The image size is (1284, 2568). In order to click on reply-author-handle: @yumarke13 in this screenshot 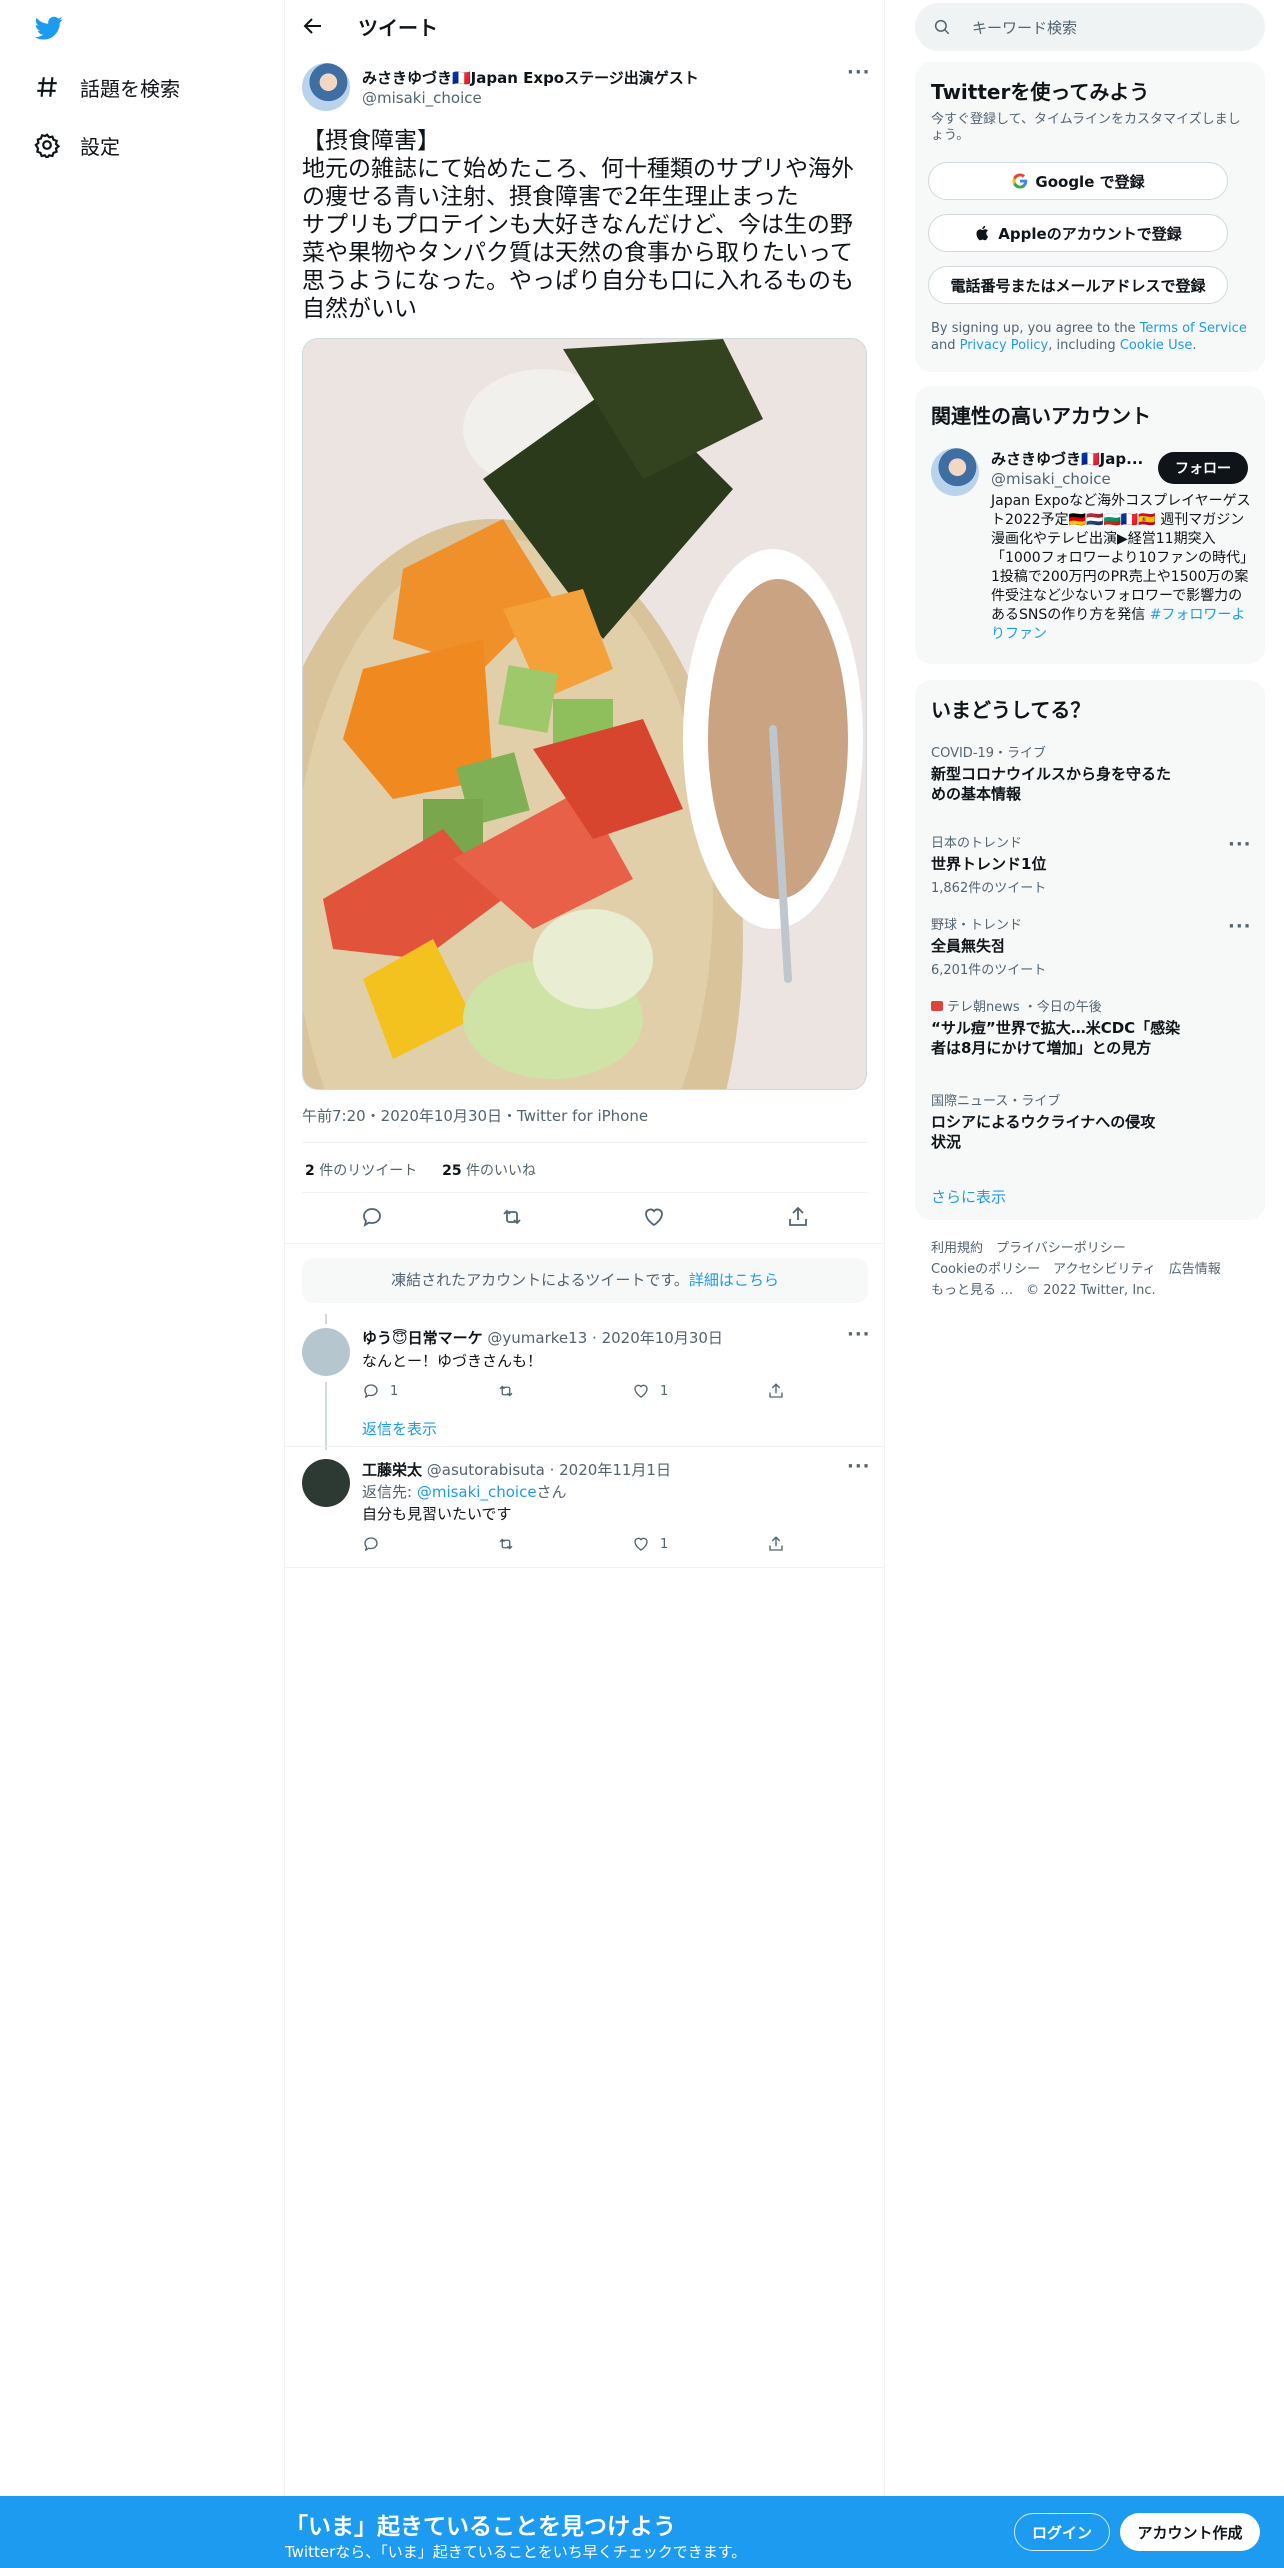, I will do `click(537, 1338)`.